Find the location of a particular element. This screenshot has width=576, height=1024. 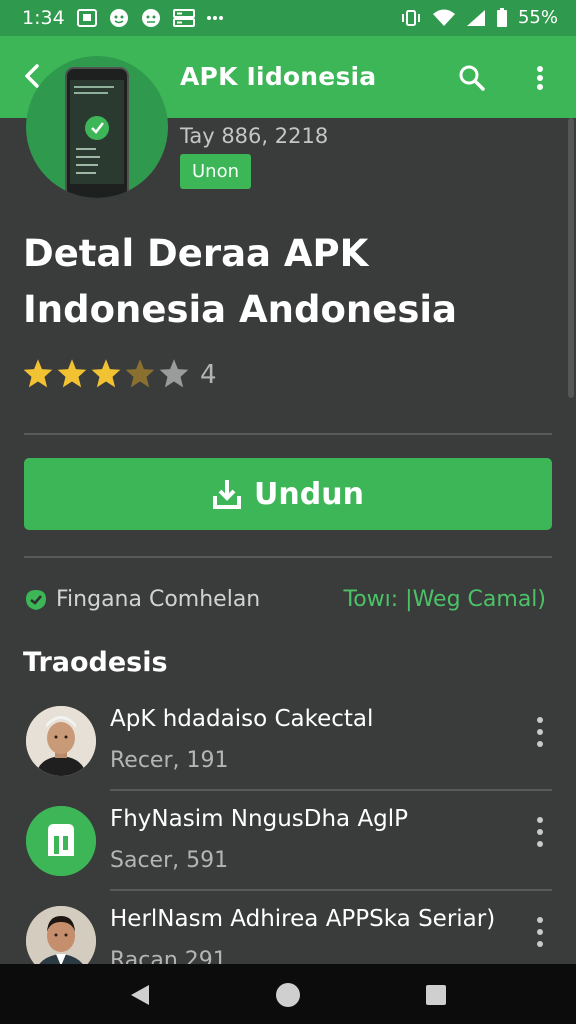

app-badge: Unon is located at coordinates (215, 171).